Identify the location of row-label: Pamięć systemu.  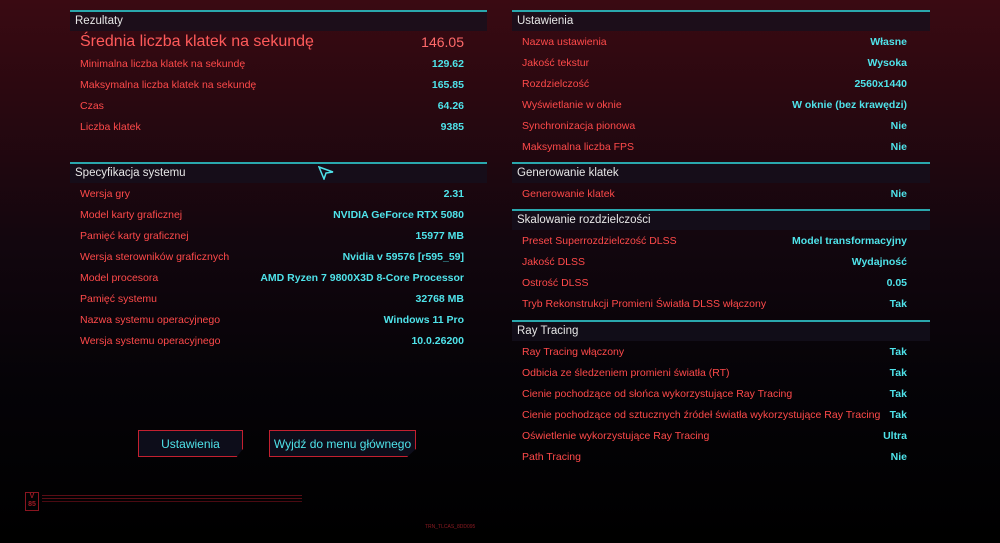
(119, 298).